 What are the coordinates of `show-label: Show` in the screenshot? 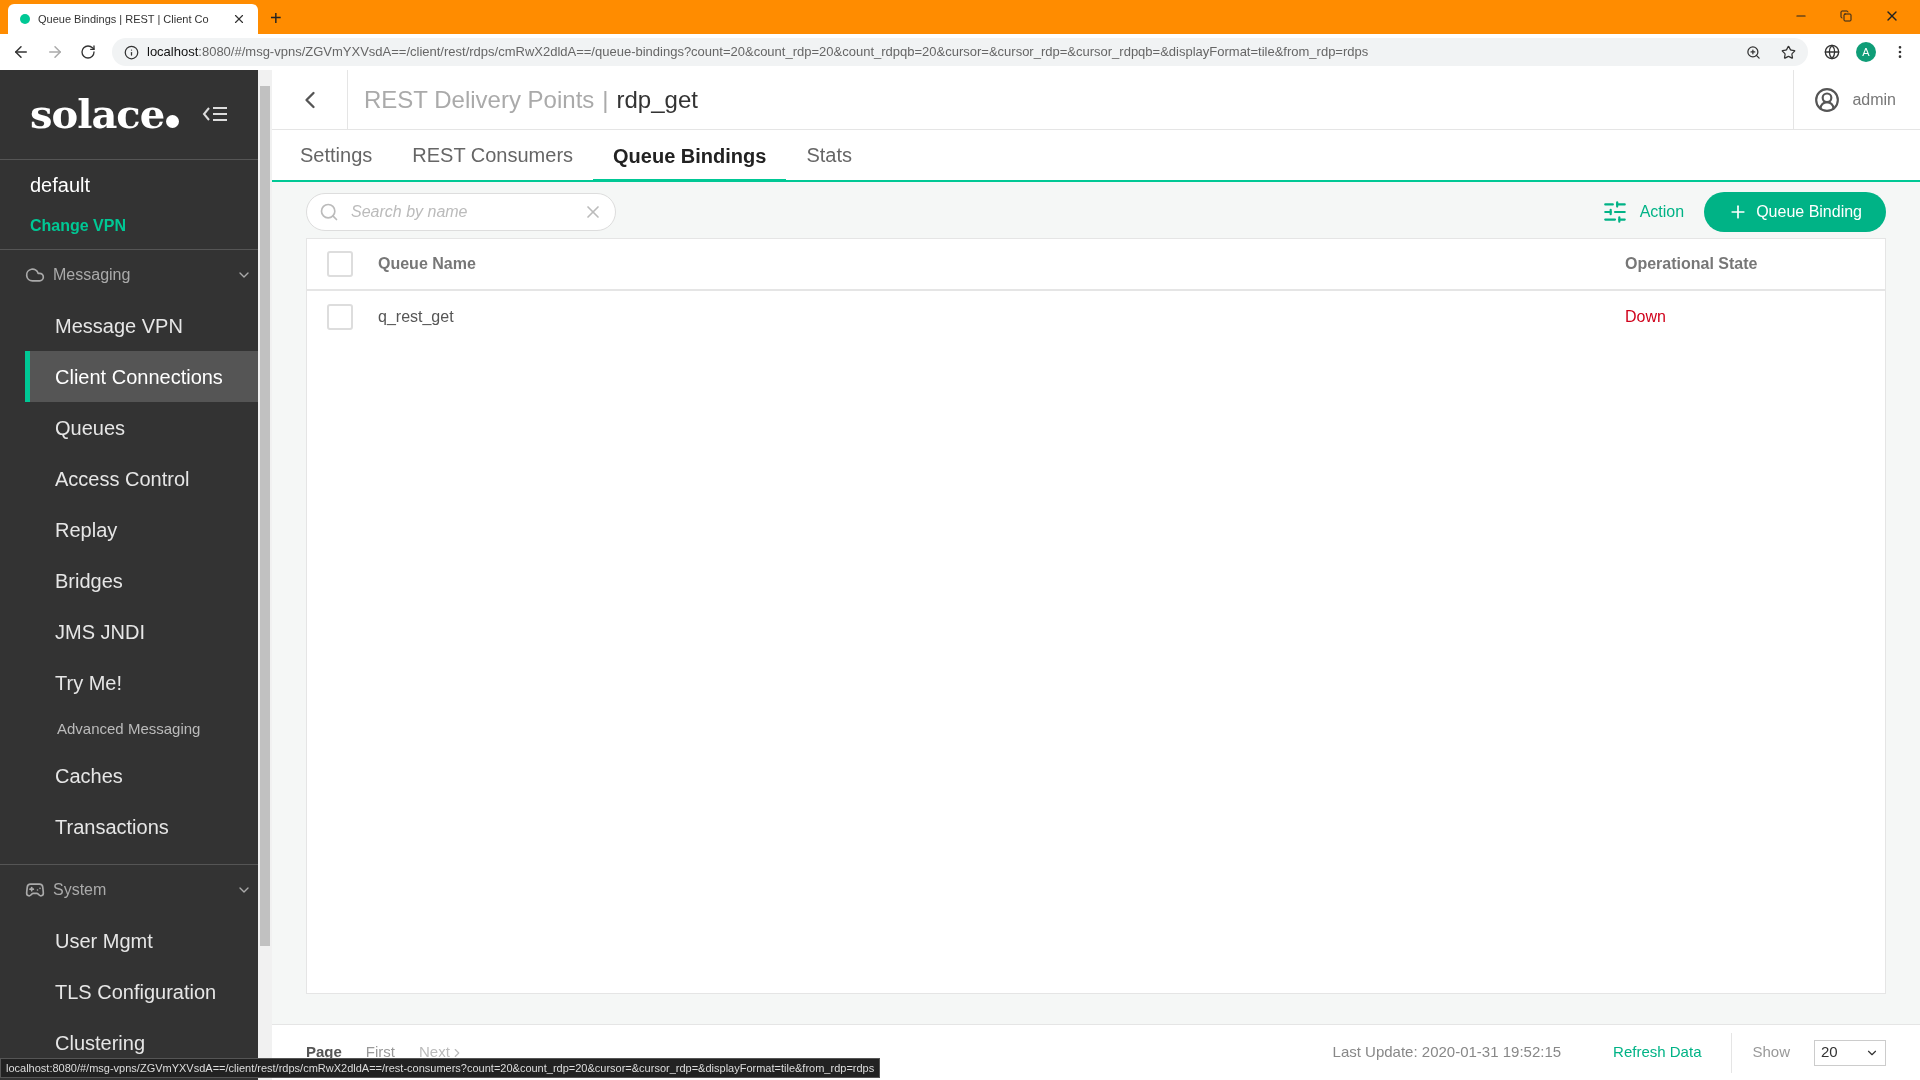 It's located at (1771, 1052).